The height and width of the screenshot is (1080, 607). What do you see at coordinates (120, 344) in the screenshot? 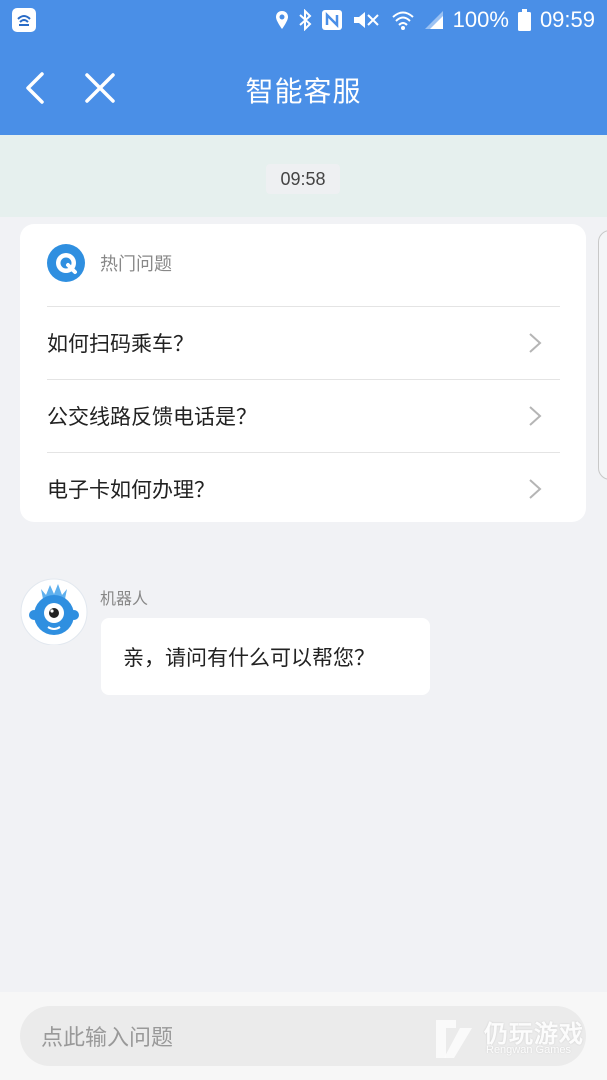
I see `faq-item-label: 如何扫码乘车？` at bounding box center [120, 344].